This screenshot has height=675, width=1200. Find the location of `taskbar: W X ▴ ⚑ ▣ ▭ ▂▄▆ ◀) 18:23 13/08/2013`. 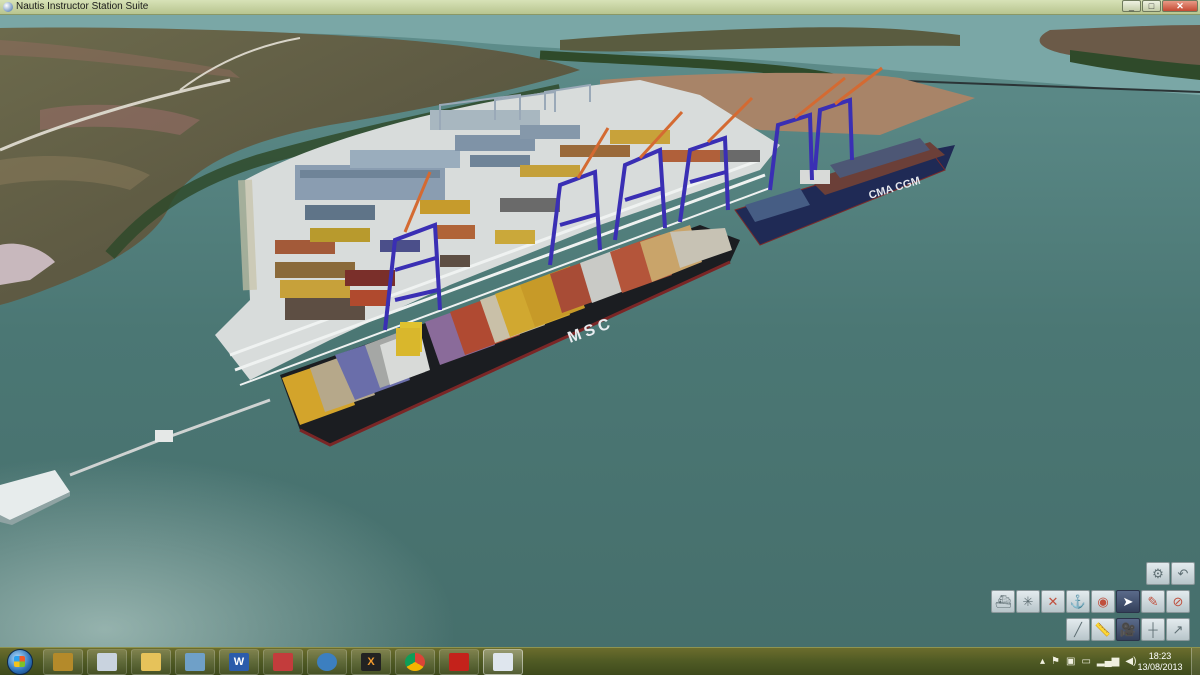

taskbar: W X ▴ ⚑ ▣ ▭ ▂▄▆ ◀) 18:23 13/08/2013 is located at coordinates (600, 661).